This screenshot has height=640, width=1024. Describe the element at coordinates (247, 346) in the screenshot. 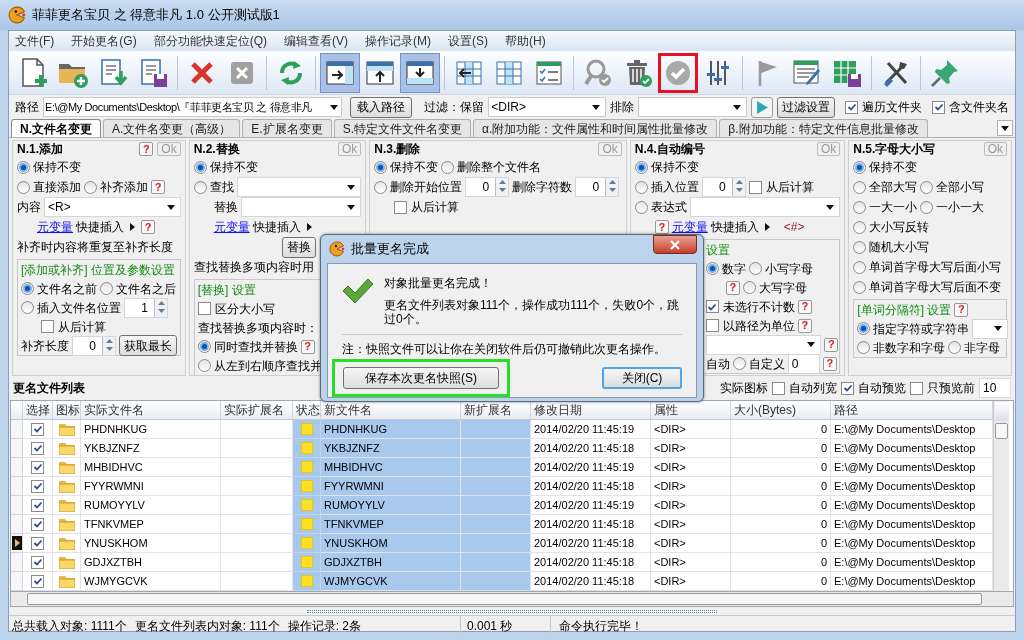

I see `radio-button: 同时查找并替换` at that location.